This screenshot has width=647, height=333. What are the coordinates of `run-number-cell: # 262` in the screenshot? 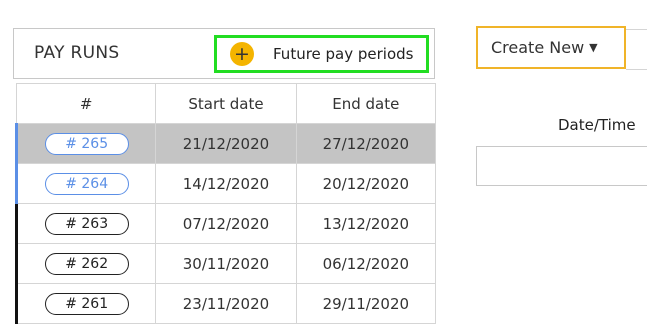 It's located at (85, 263).